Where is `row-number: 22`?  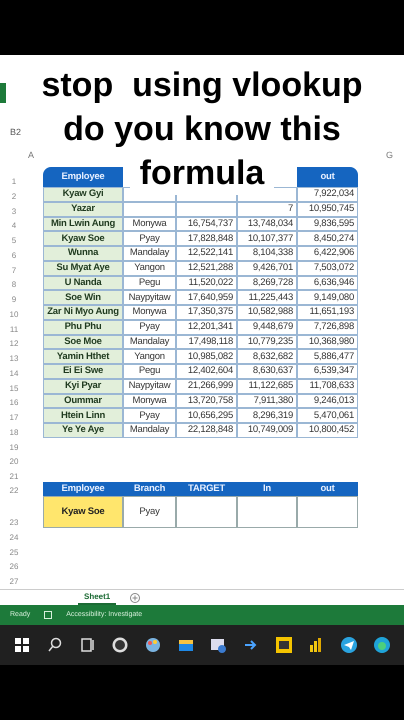
row-number: 22 is located at coordinates (14, 491).